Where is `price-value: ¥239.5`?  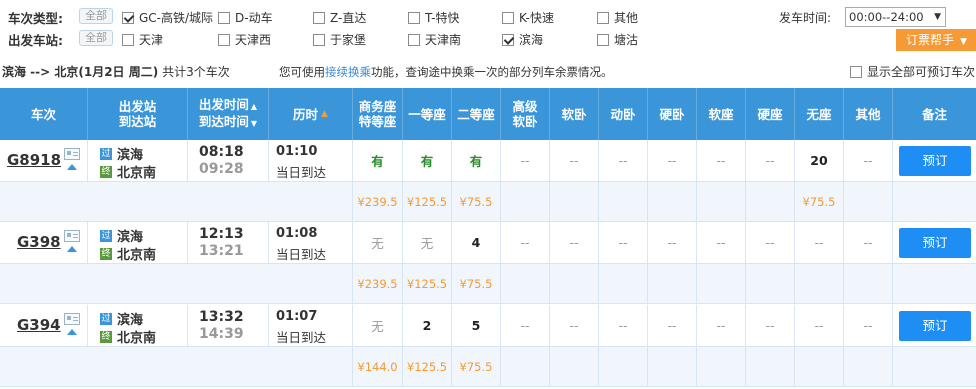
price-value: ¥239.5 is located at coordinates (377, 283).